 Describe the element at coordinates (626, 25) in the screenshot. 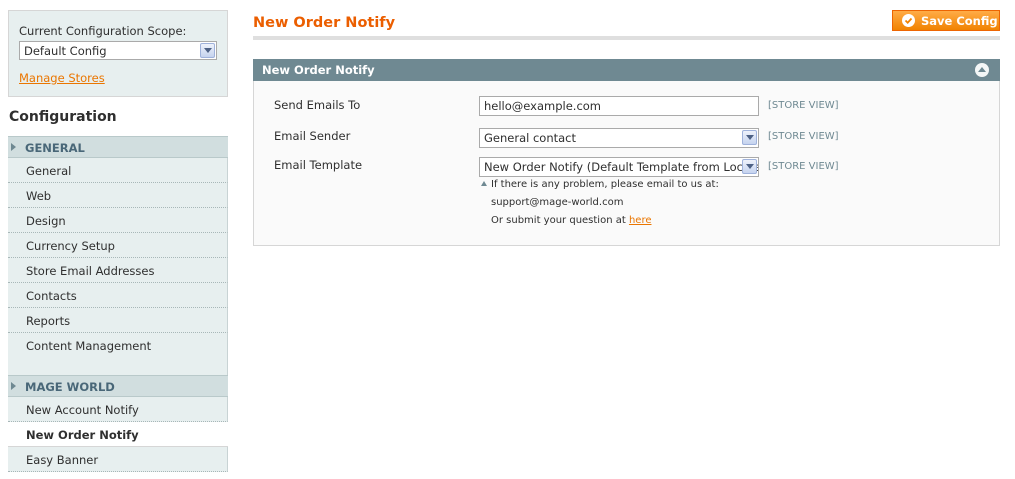

I see `page-header: New Order Notify Save Config` at that location.